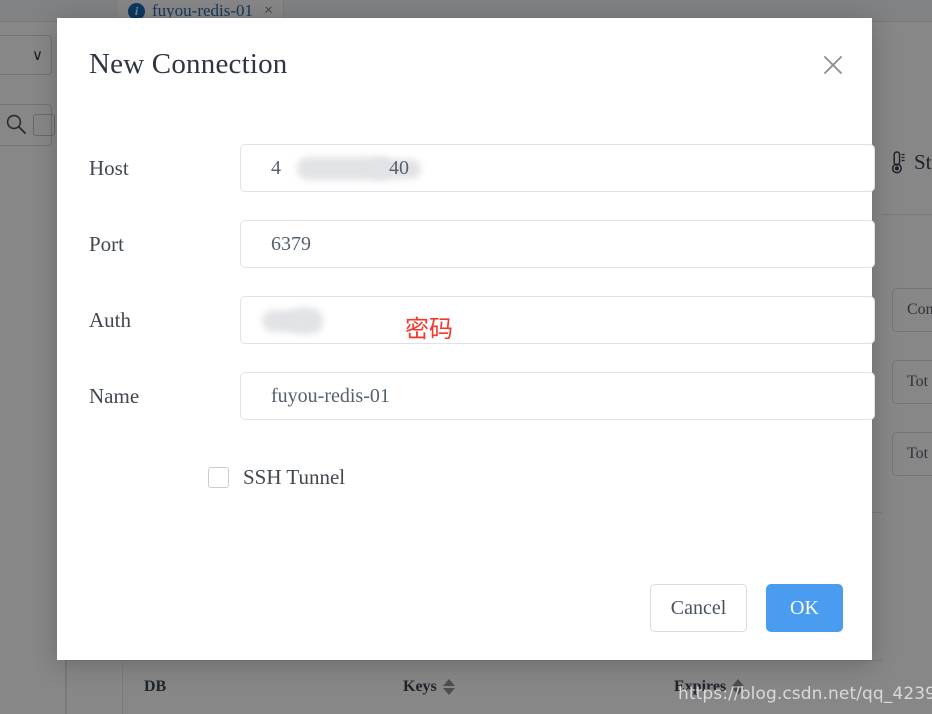 The image size is (932, 714). What do you see at coordinates (291, 243) in the screenshot?
I see `port-input-value: 6379` at bounding box center [291, 243].